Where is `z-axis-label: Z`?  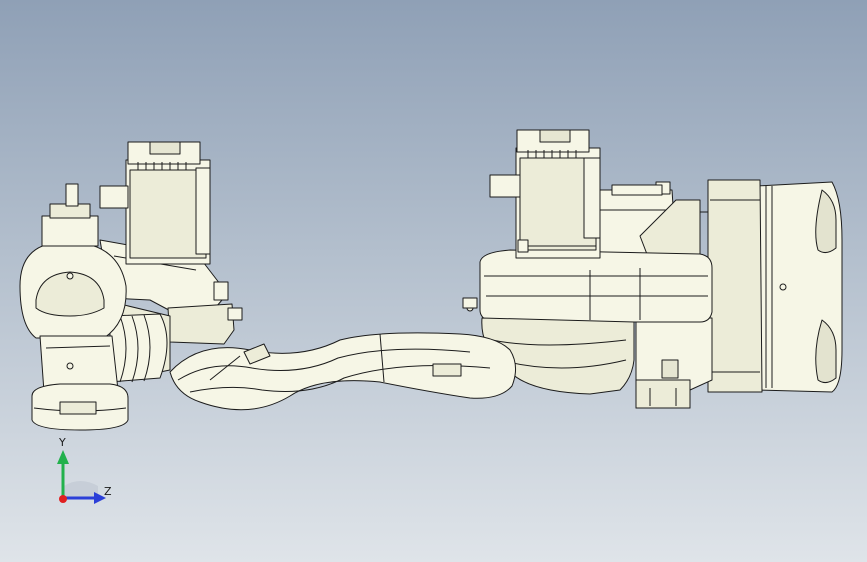 z-axis-label: Z is located at coordinates (108, 491).